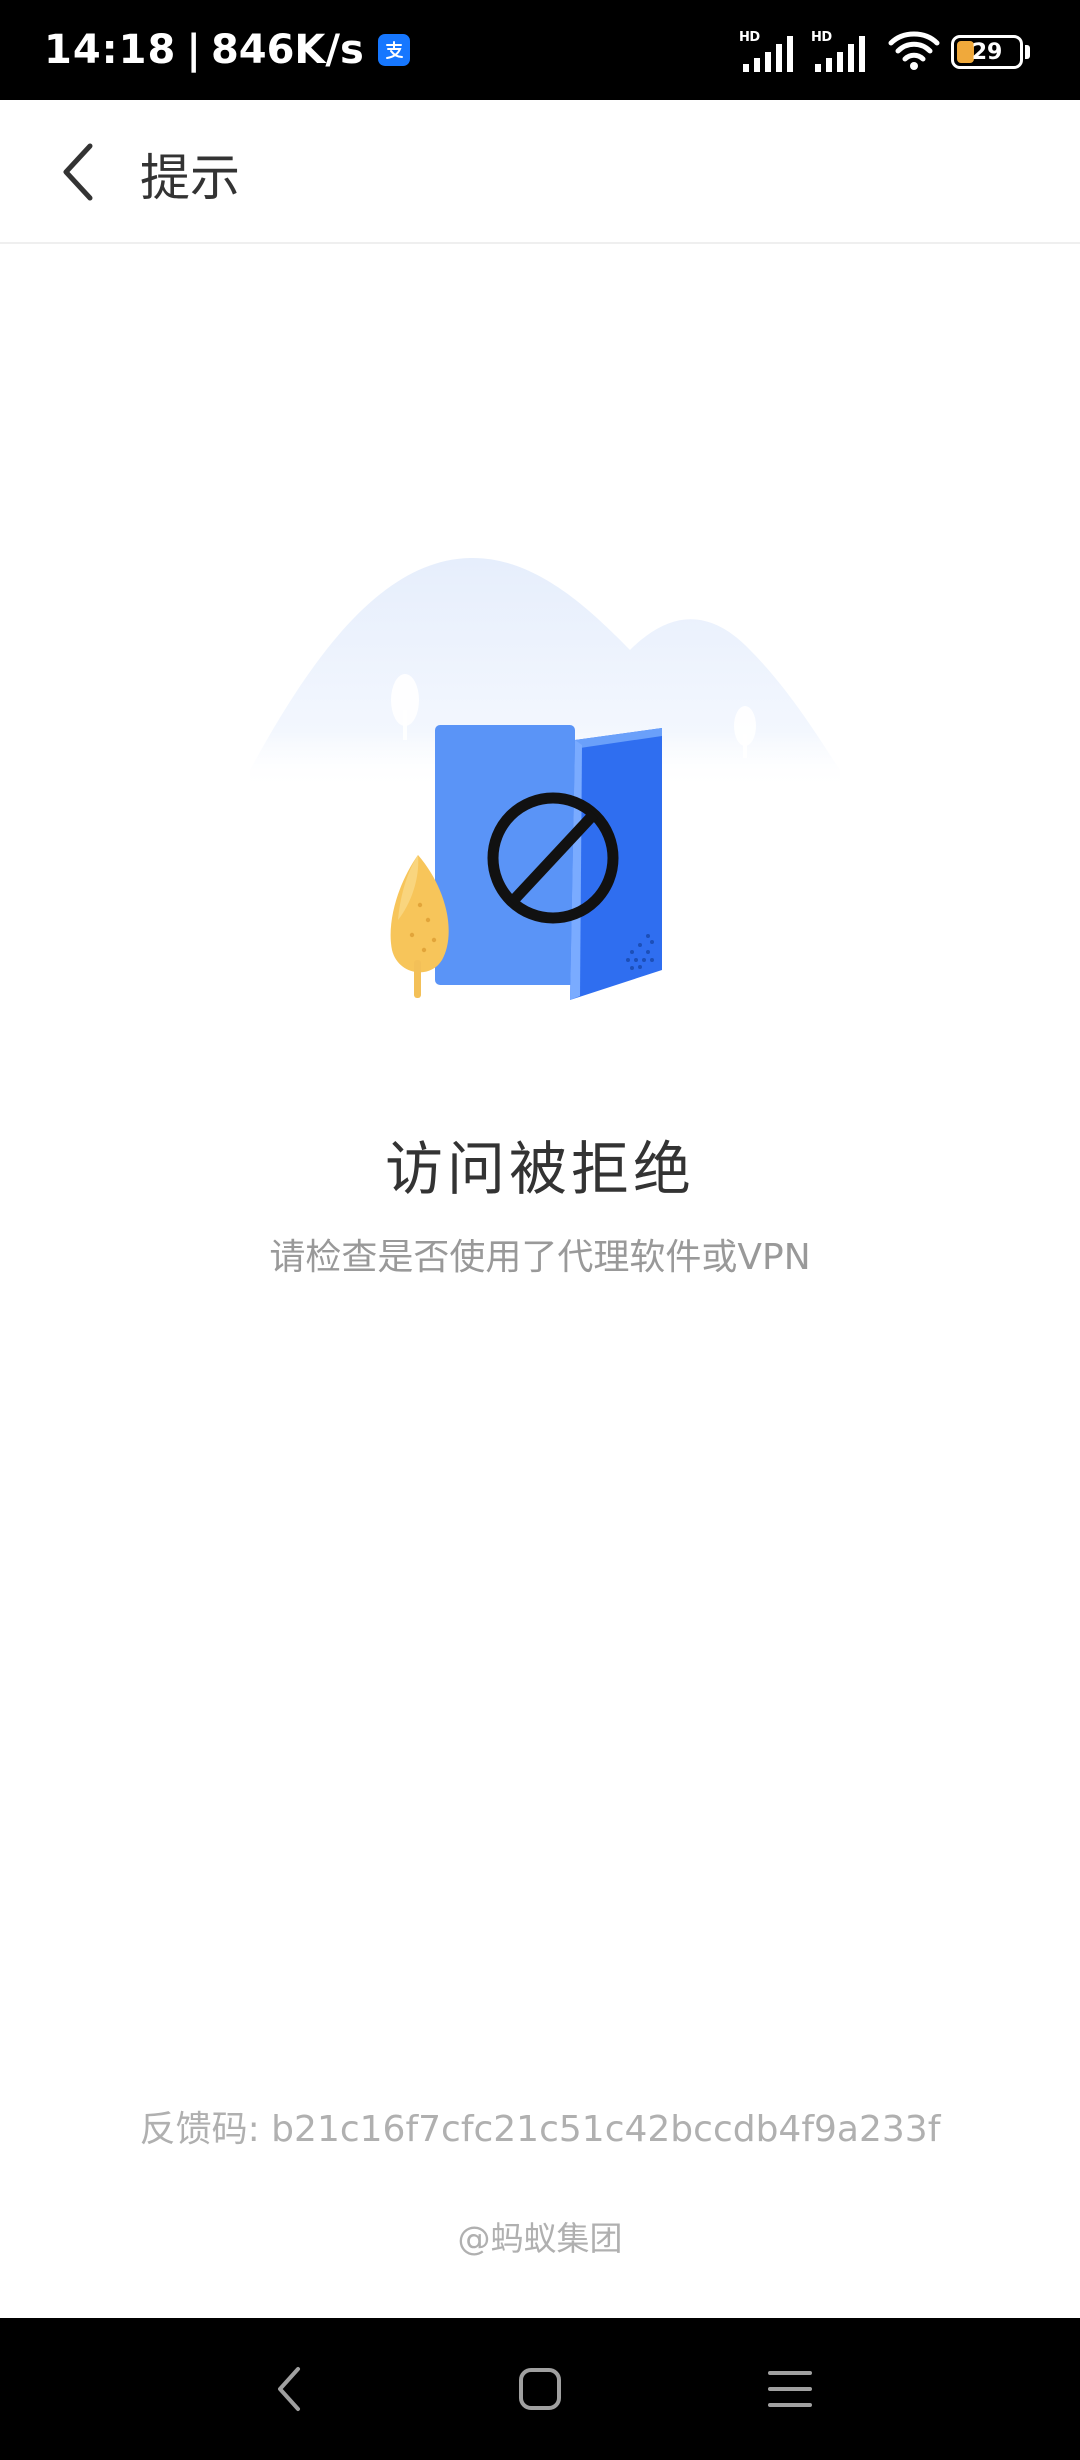  I want to click on battery-cap, so click(1027, 52).